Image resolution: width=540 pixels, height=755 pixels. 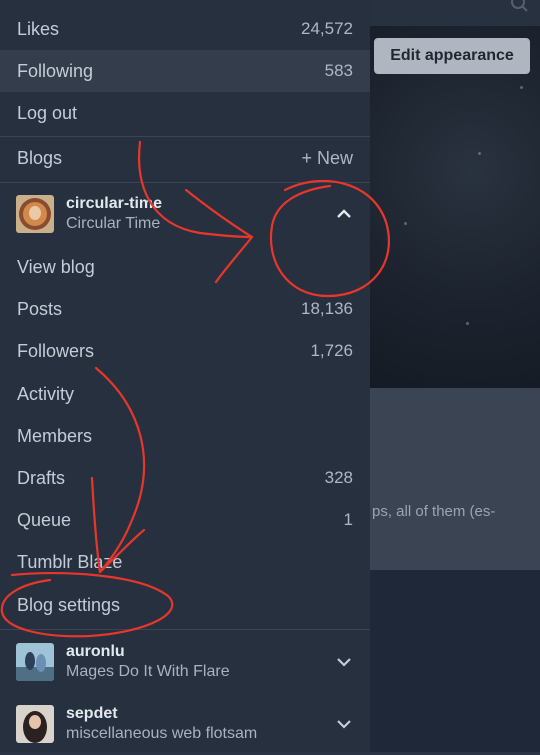 What do you see at coordinates (41, 477) in the screenshot?
I see `menu-item-label: Drafts` at bounding box center [41, 477].